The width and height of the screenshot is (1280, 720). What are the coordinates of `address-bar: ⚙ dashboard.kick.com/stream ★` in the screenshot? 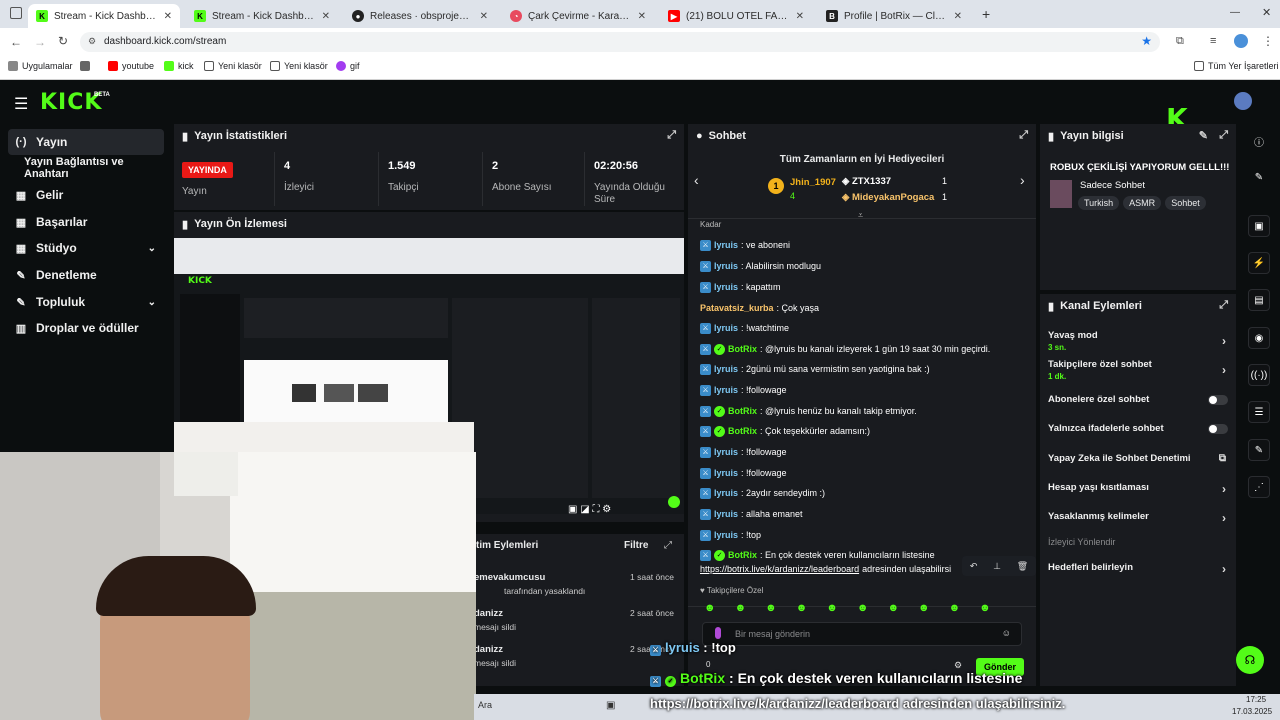 It's located at (620, 42).